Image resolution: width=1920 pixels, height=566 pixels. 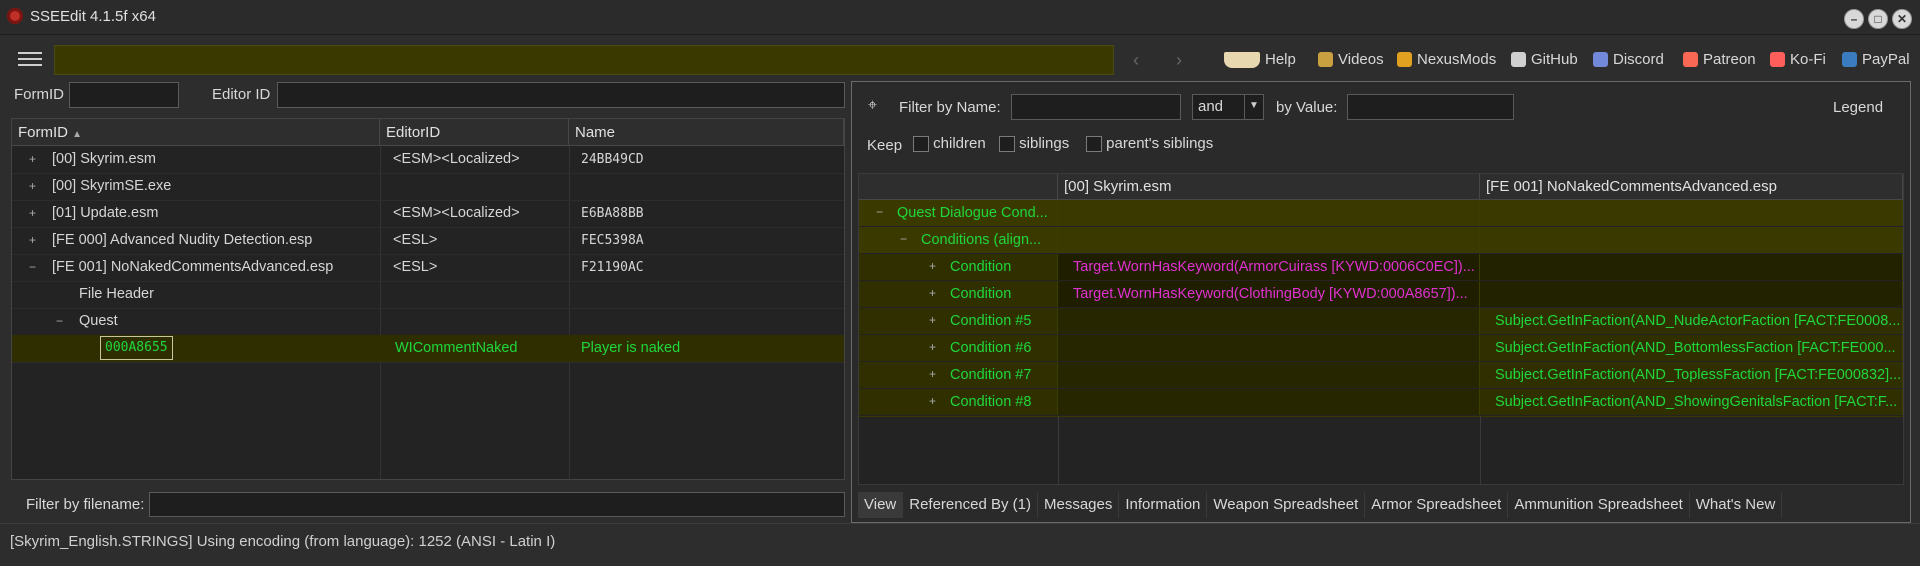 I want to click on tab-what-s-new: What's New, so click(x=1736, y=505).